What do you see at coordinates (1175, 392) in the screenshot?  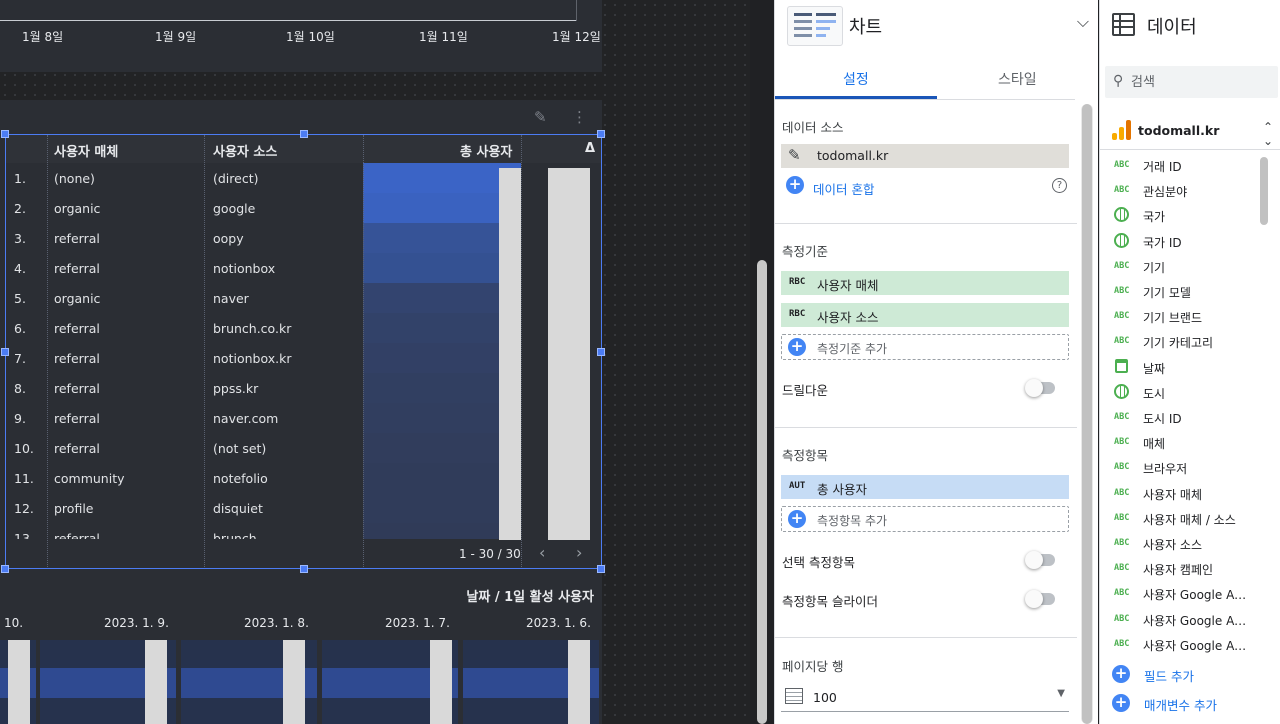 I see `field-item: 도시` at bounding box center [1175, 392].